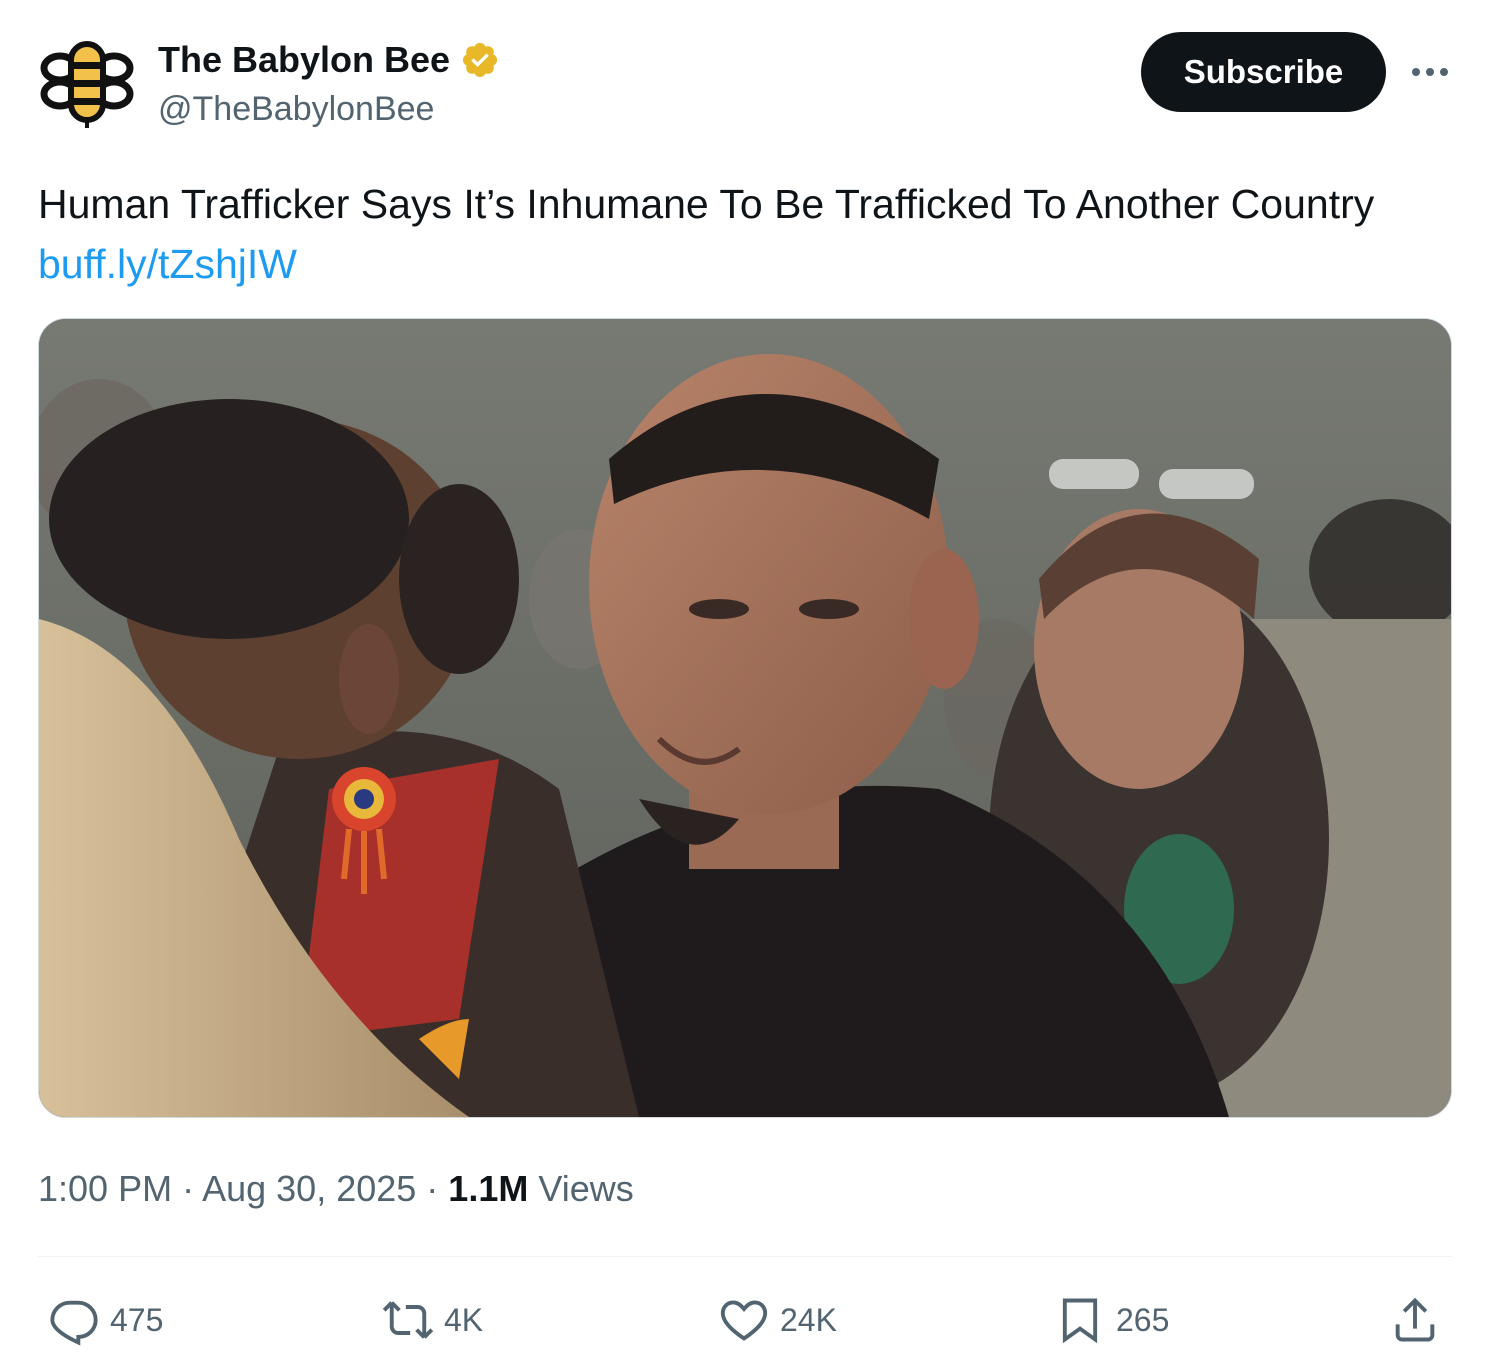 The height and width of the screenshot is (1367, 1490). Describe the element at coordinates (1263, 72) in the screenshot. I see `subscribe-button: Subscribe` at that location.